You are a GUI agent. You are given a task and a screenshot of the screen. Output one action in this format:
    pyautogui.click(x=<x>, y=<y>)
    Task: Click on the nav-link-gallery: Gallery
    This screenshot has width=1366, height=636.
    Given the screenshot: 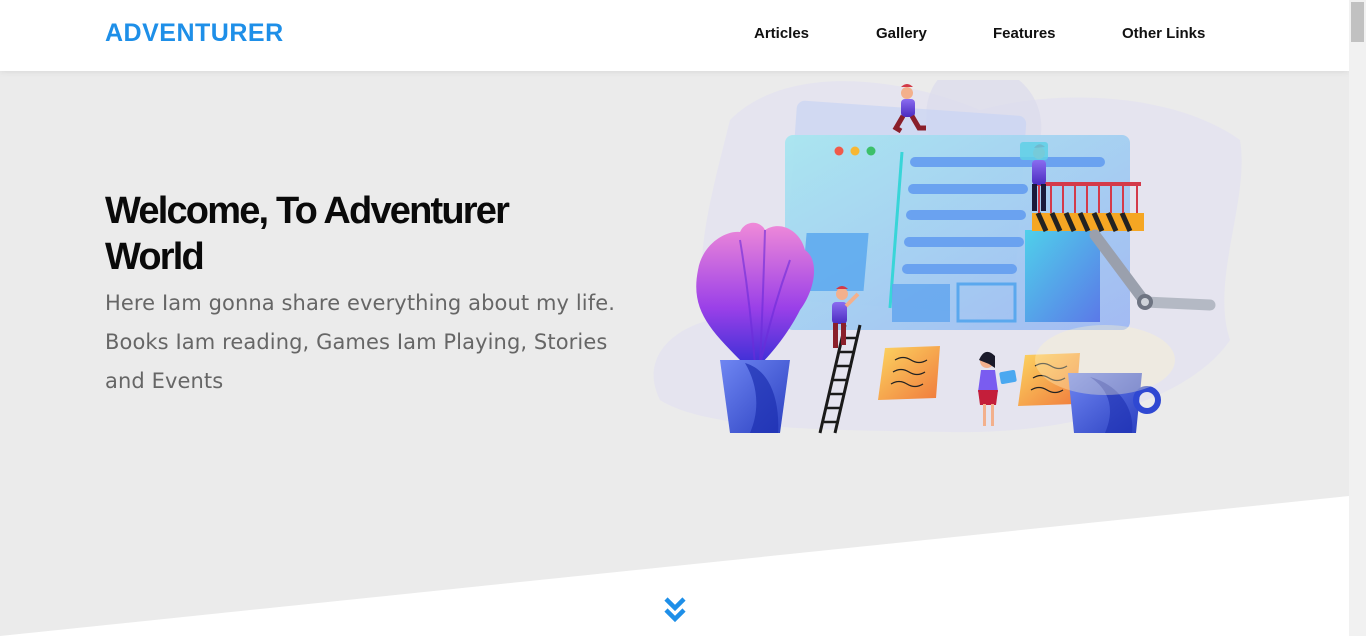 What is the action you would take?
    pyautogui.click(x=901, y=33)
    